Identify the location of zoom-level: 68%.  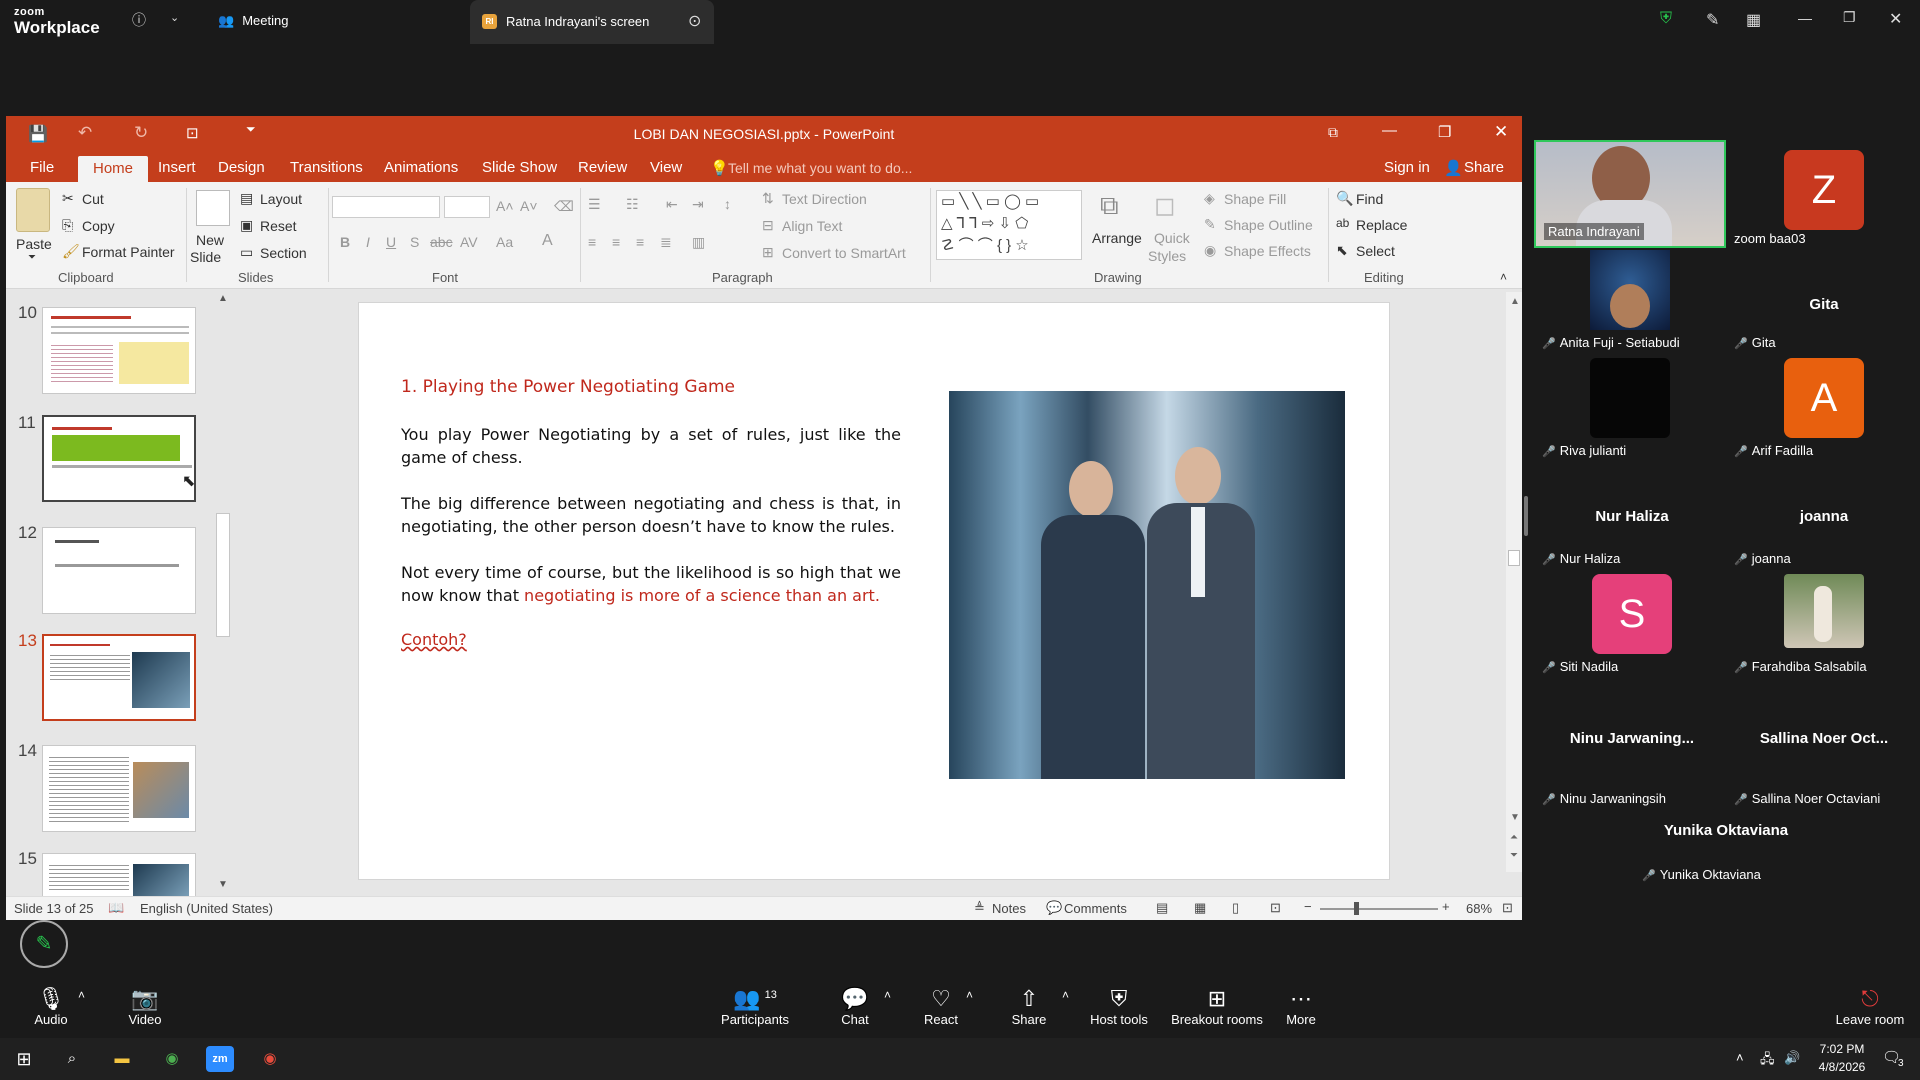
(1479, 908).